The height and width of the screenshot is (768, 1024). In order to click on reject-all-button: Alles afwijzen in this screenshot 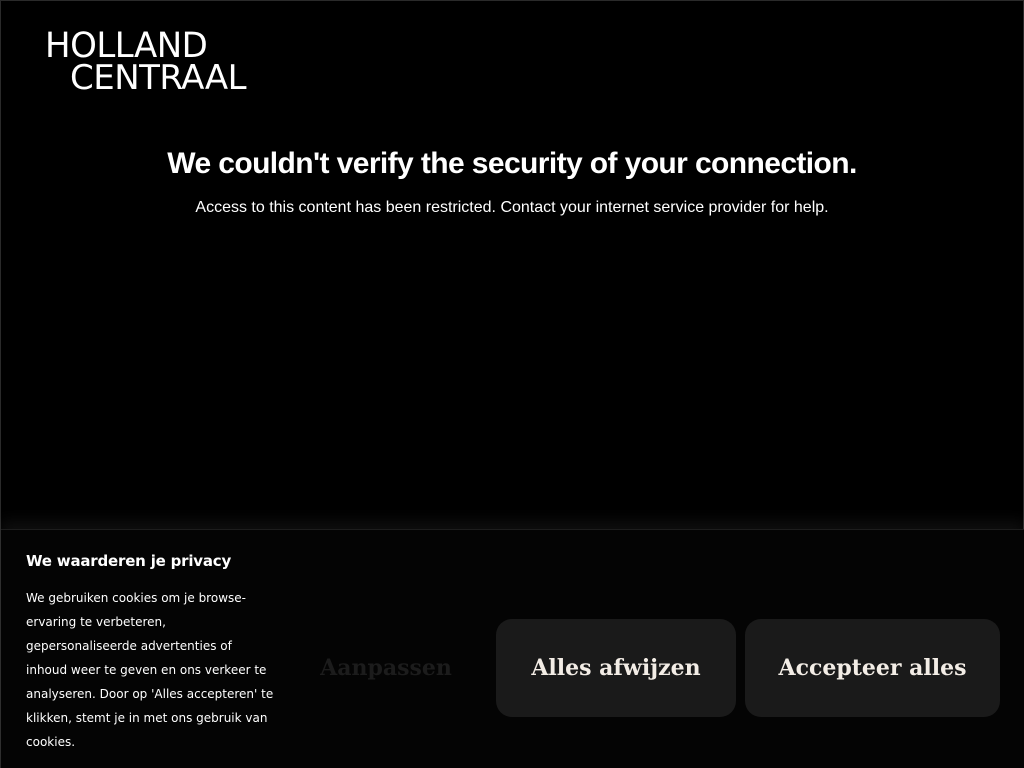, I will do `click(616, 668)`.